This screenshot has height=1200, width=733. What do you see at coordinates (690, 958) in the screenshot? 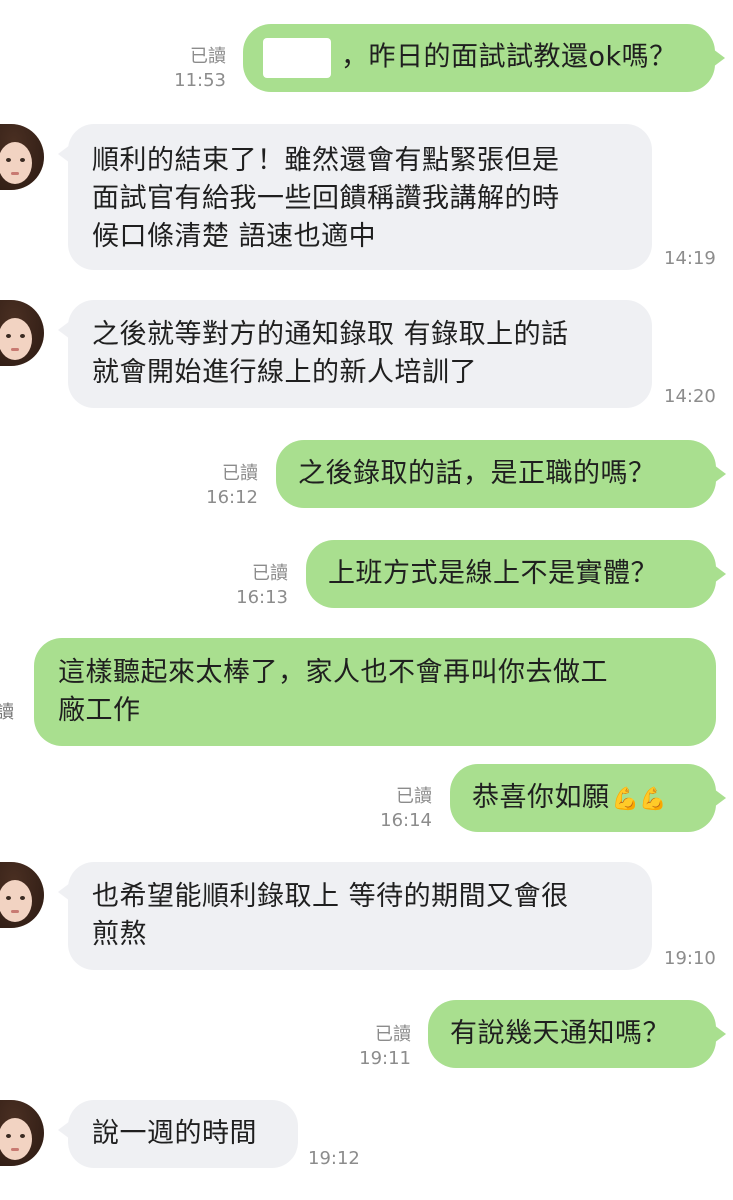
I see `message-time: 19:10` at bounding box center [690, 958].